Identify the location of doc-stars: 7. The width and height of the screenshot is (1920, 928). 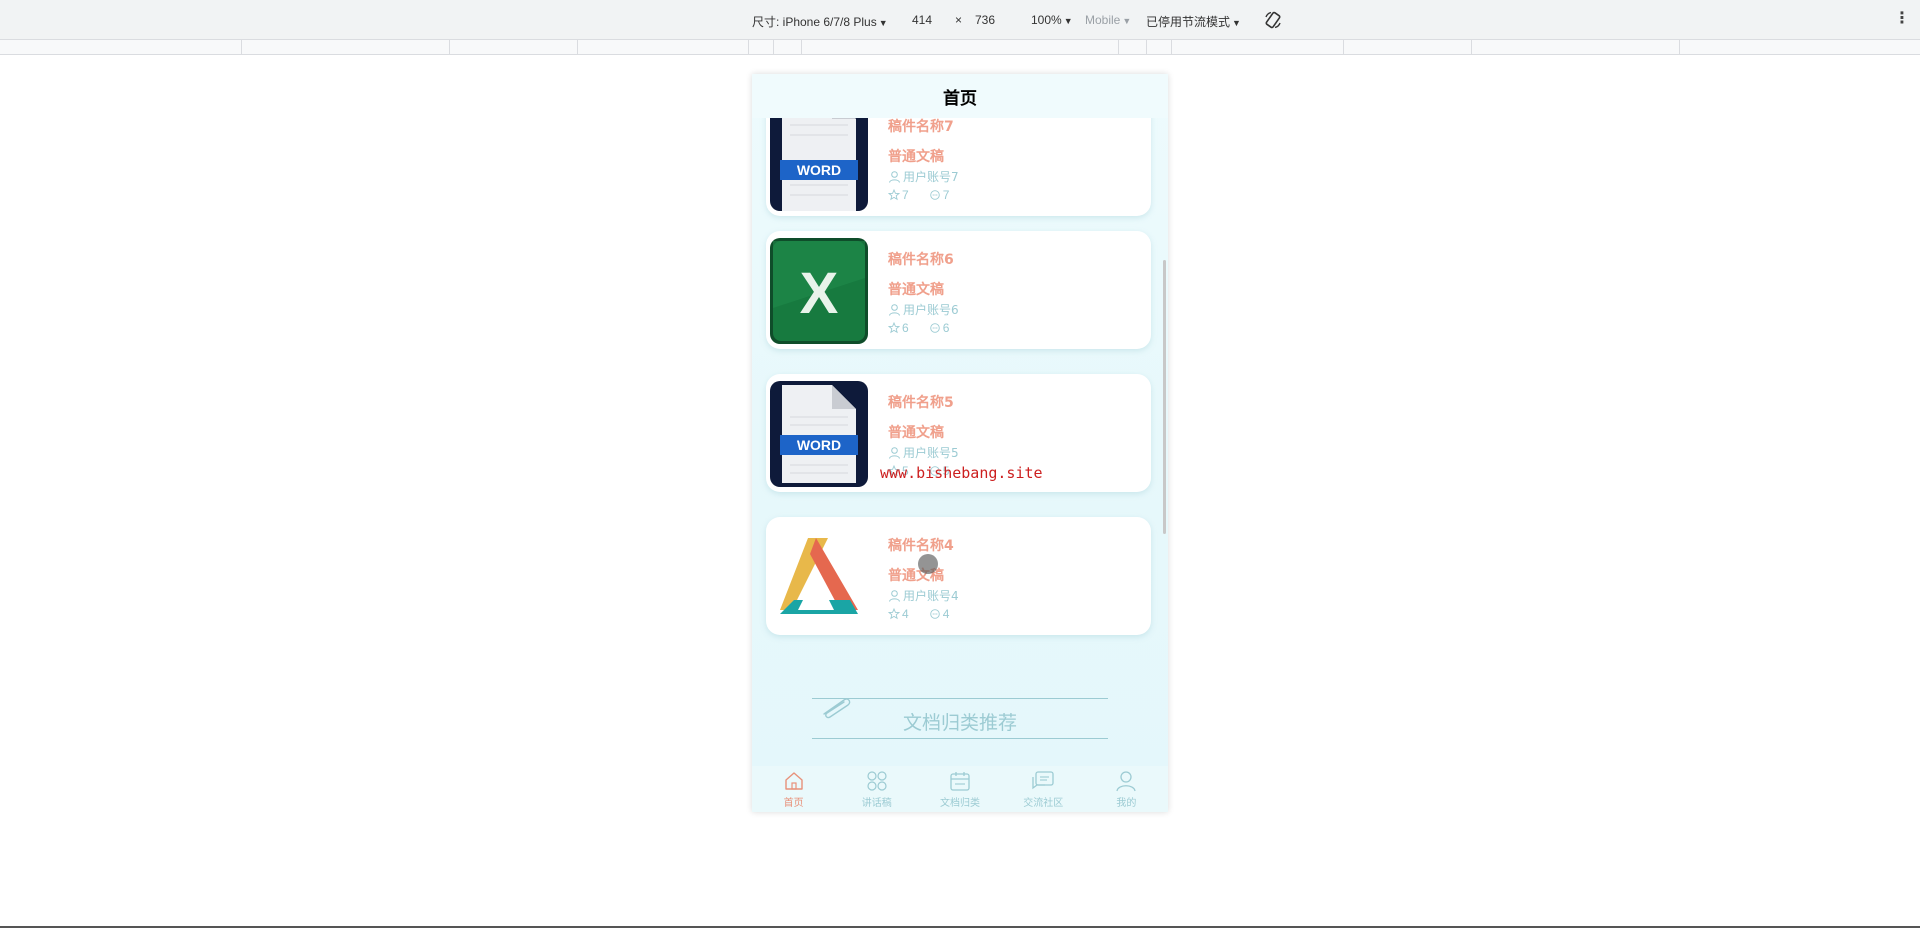
(905, 195).